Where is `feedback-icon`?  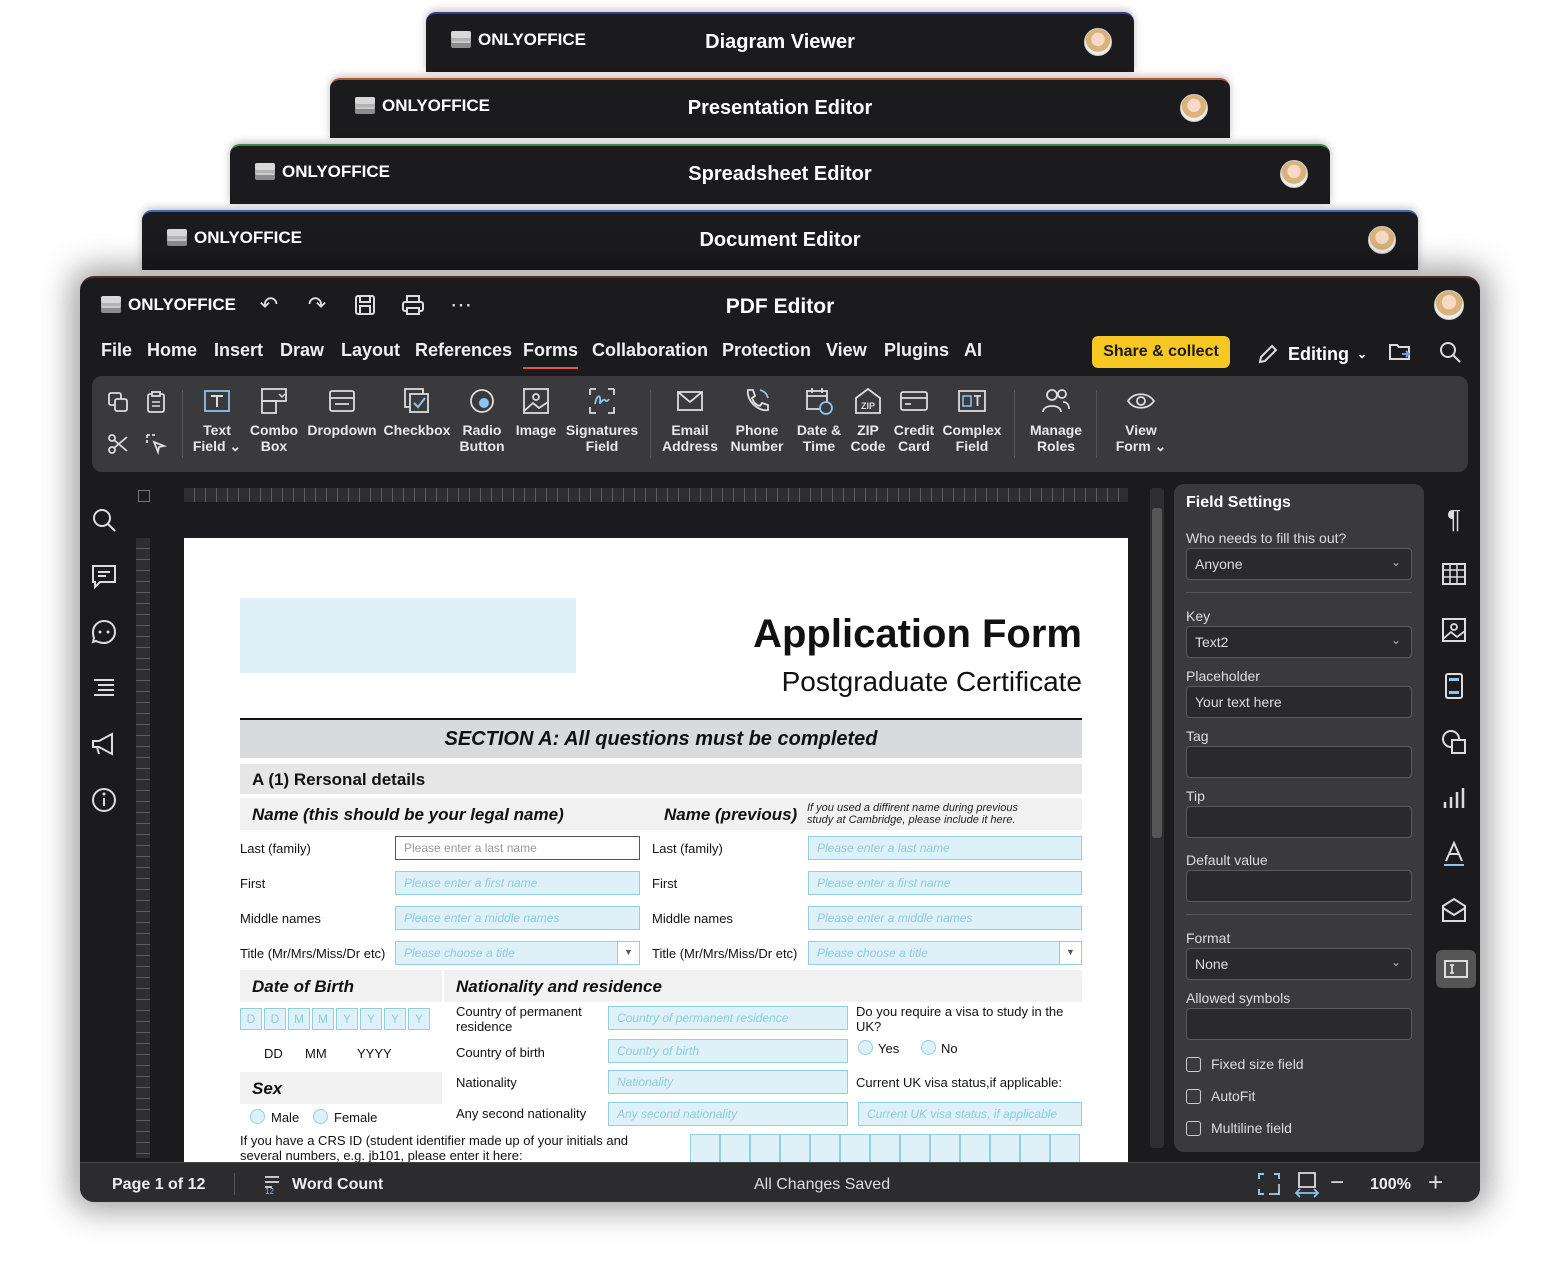 feedback-icon is located at coordinates (104, 744).